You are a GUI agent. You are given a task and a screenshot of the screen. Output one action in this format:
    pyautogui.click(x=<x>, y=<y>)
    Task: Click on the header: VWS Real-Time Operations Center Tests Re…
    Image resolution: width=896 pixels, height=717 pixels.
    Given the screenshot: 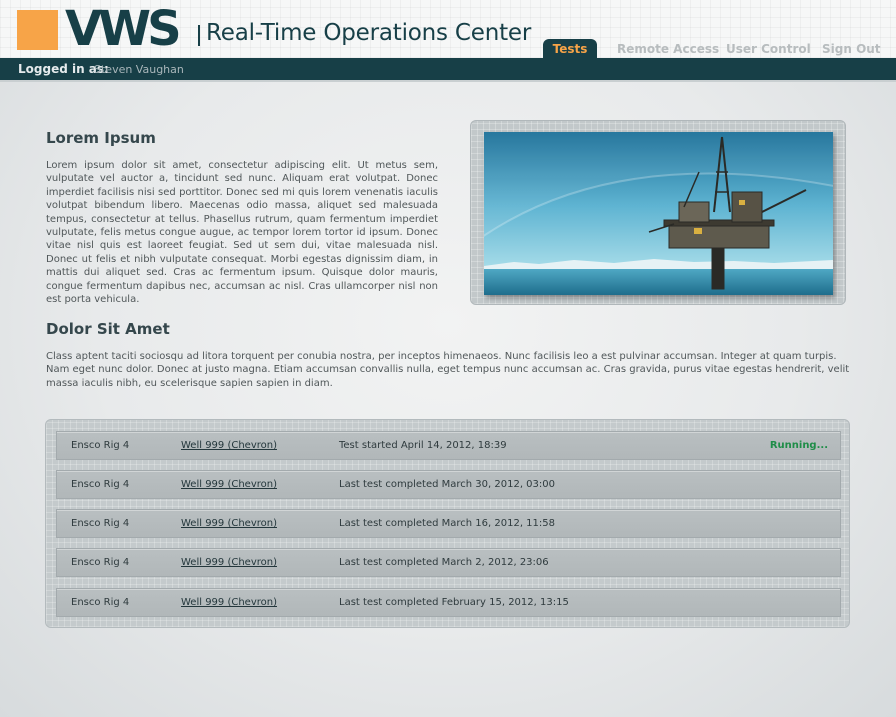 What is the action you would take?
    pyautogui.click(x=448, y=29)
    